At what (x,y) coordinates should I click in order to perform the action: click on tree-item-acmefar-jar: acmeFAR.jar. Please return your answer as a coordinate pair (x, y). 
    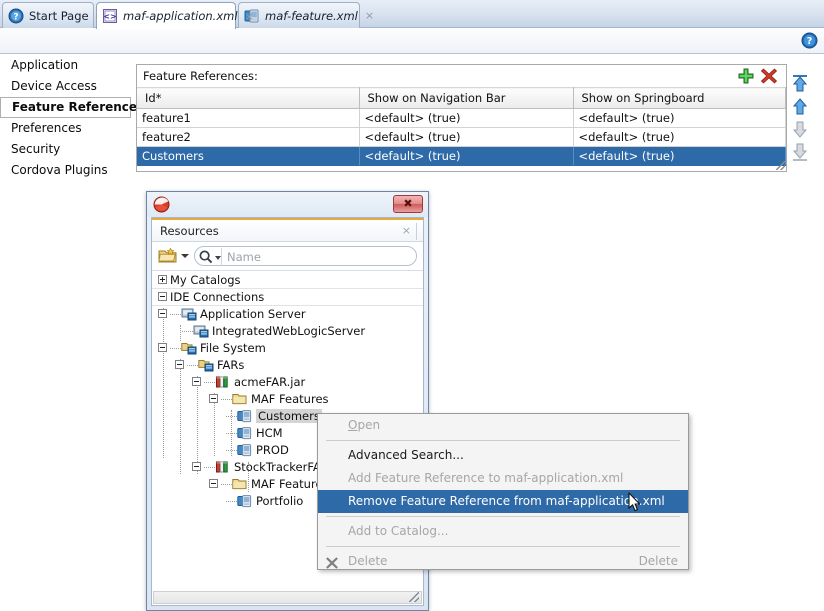
    Looking at the image, I should click on (287, 382).